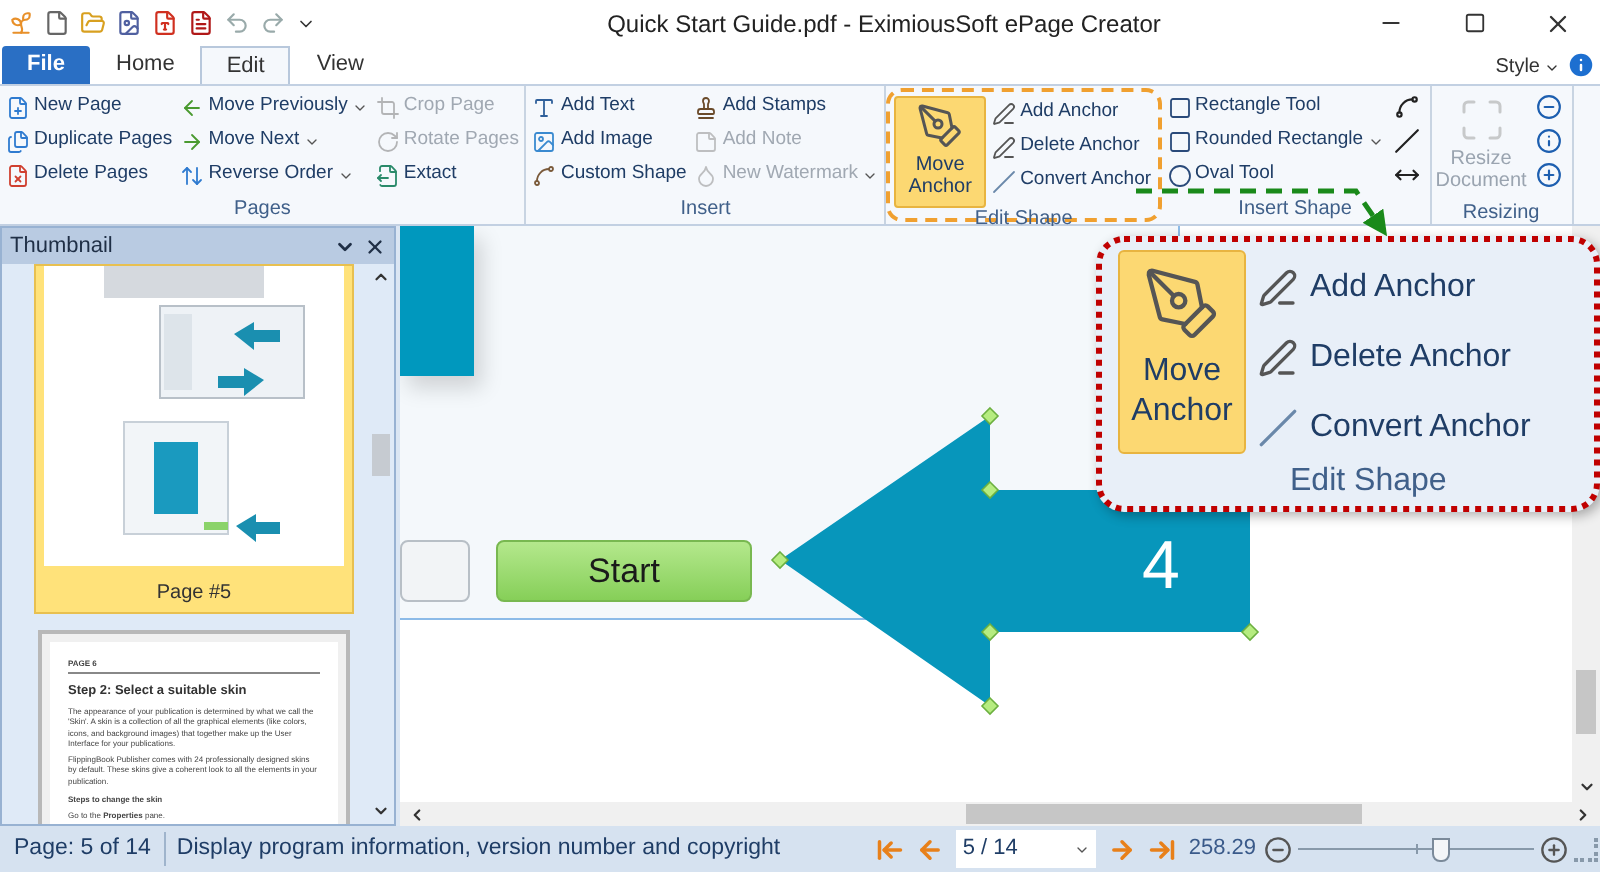 This screenshot has width=1600, height=872. I want to click on tool-button: Rectangle Tool, so click(1275, 107).